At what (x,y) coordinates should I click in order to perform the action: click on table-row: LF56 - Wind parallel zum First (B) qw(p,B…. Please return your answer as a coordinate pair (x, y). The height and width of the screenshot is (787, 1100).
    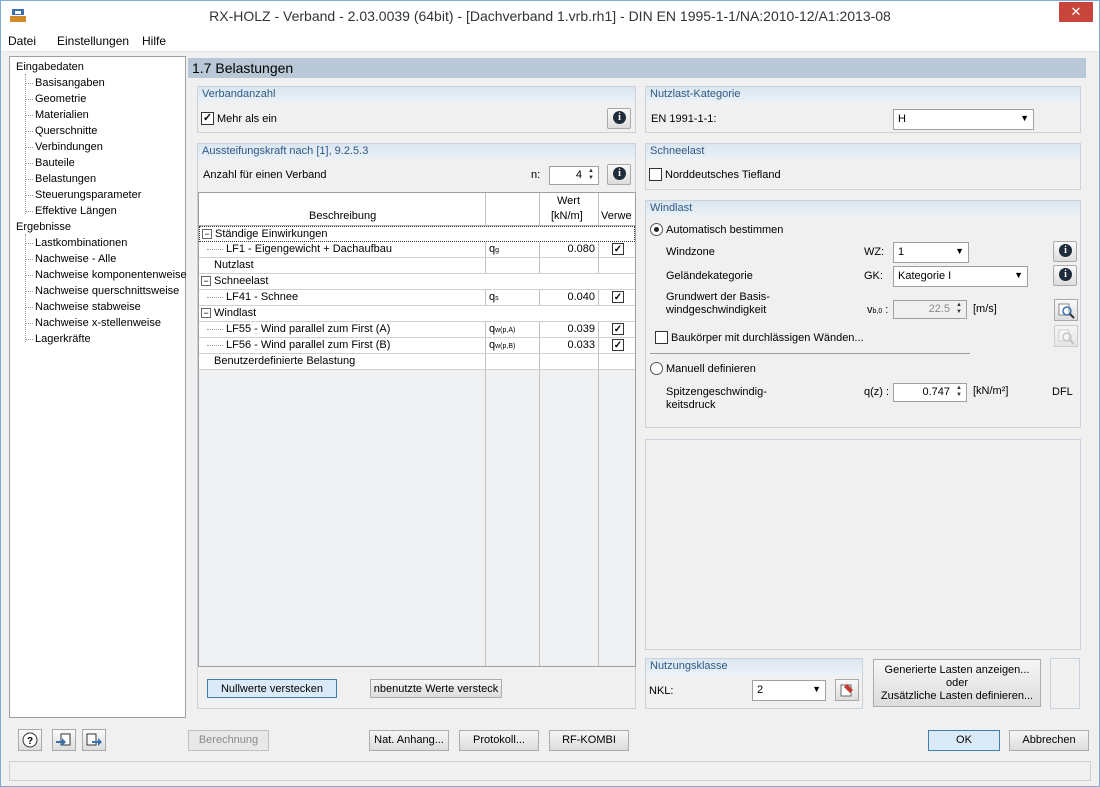
    Looking at the image, I should click on (417, 346).